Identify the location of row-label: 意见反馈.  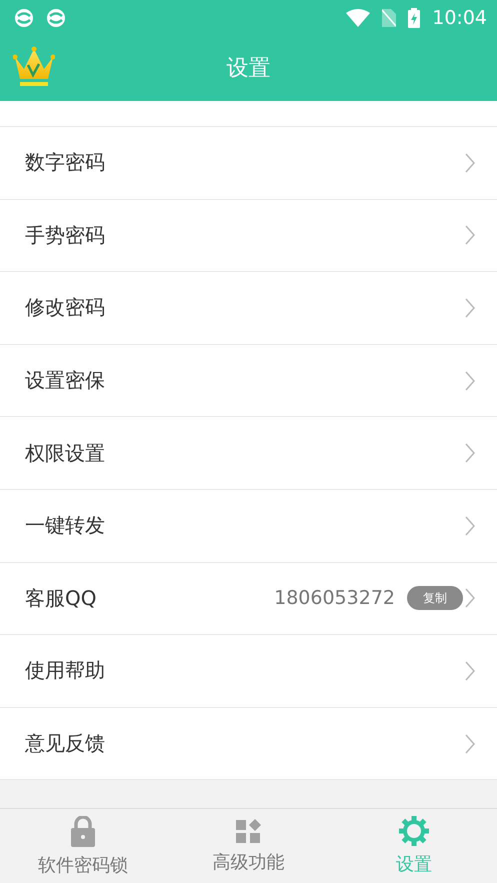
(65, 744).